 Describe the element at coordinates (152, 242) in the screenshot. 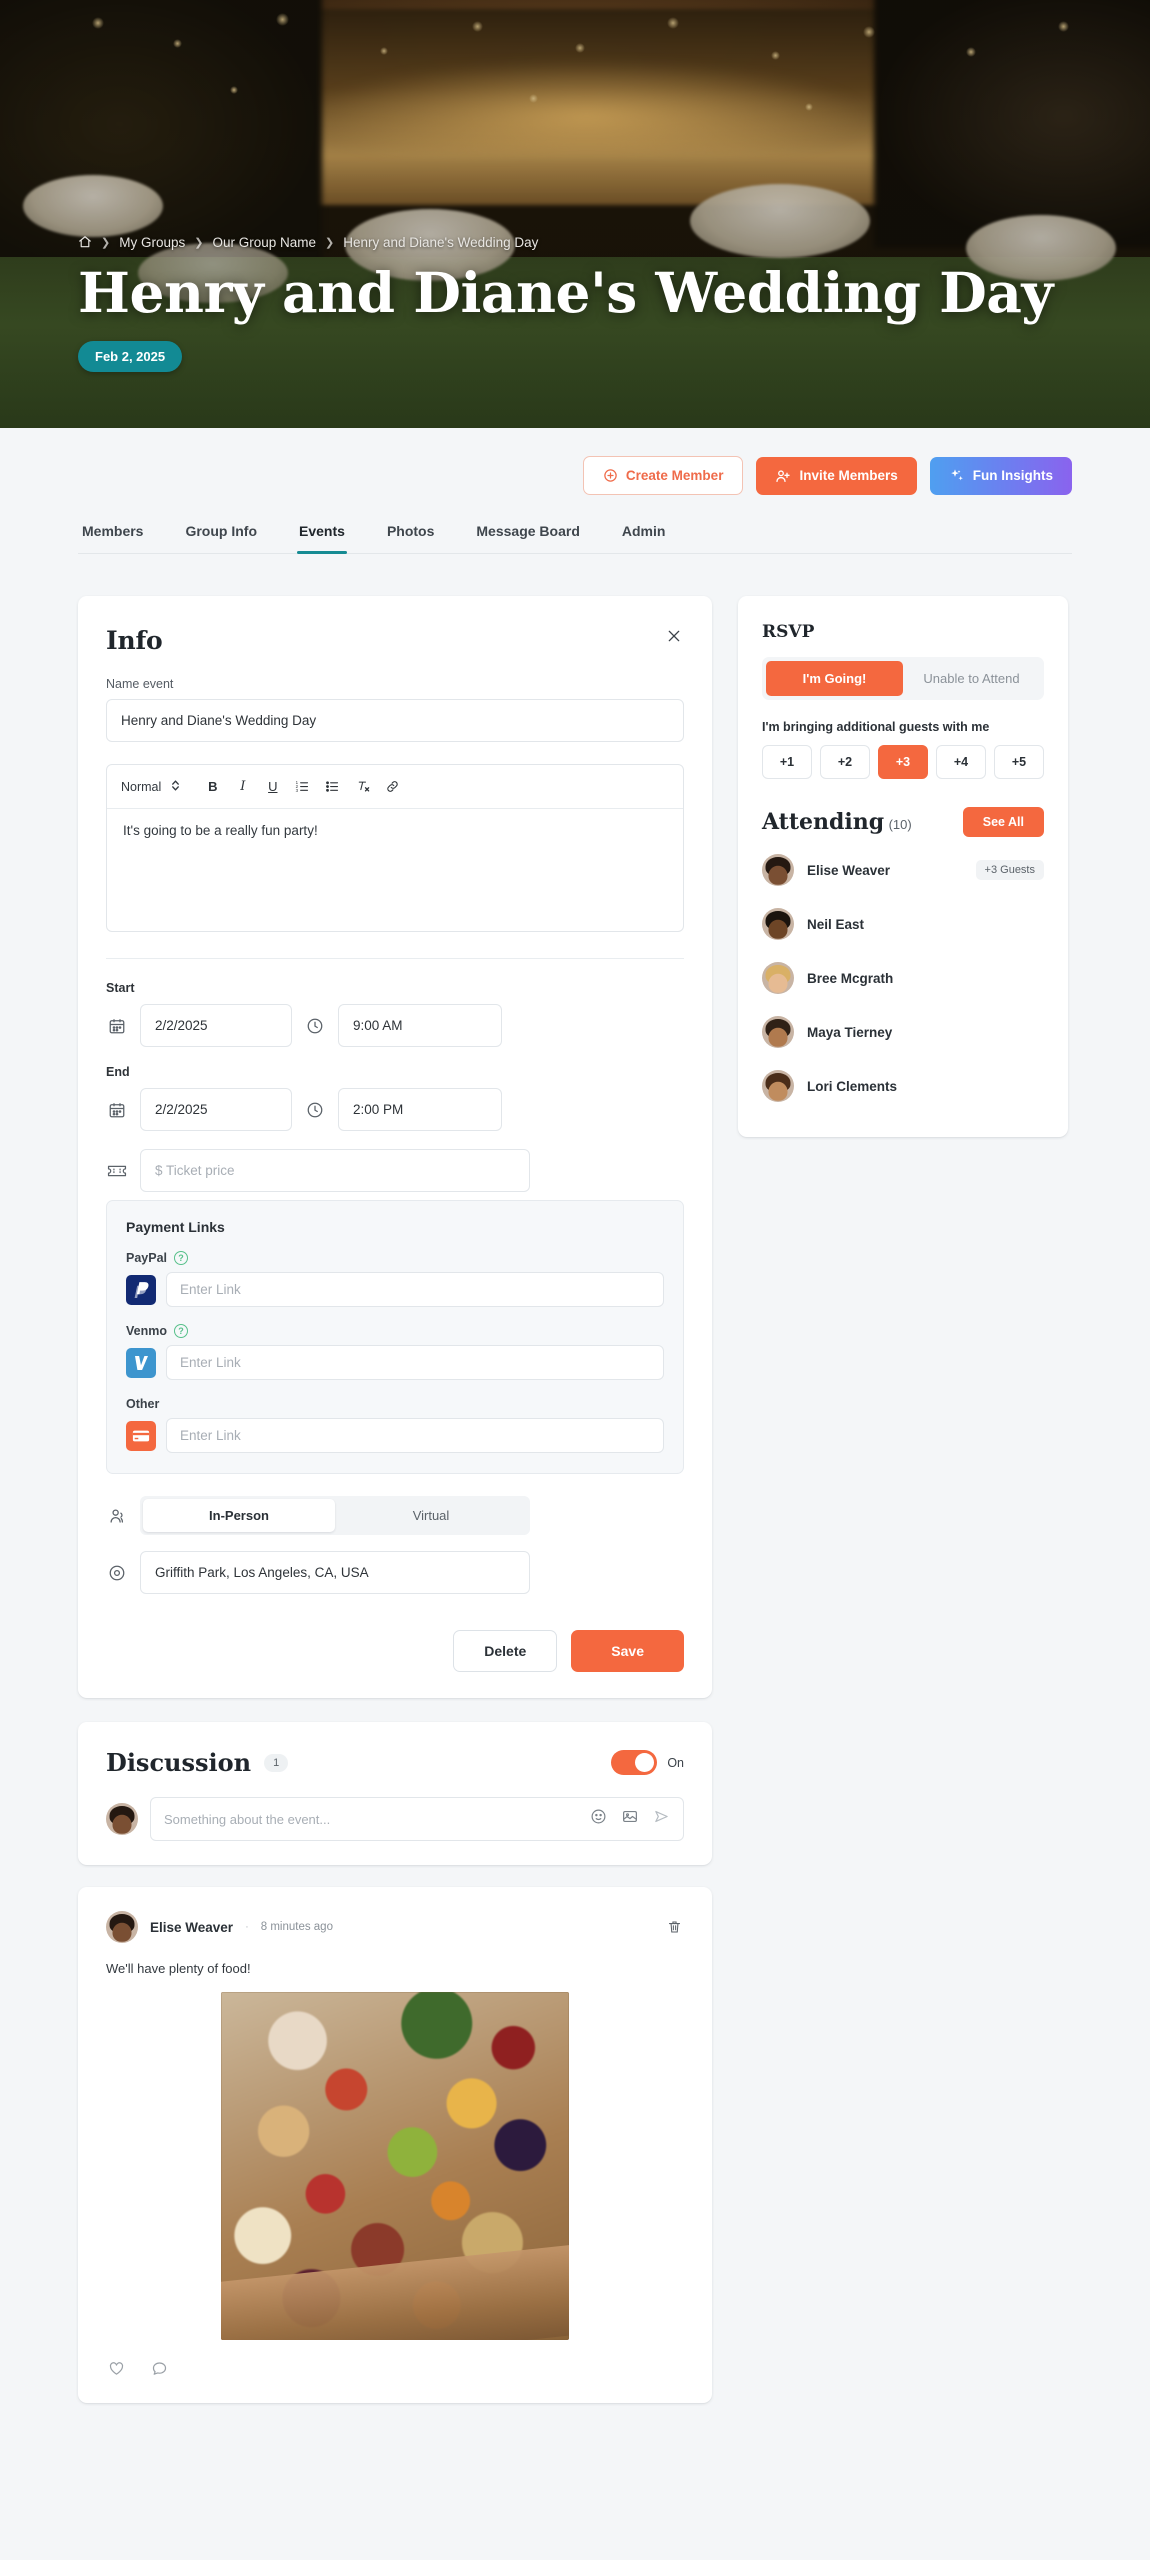

I see `breadcrumb-item-my-groups: My Groups` at that location.